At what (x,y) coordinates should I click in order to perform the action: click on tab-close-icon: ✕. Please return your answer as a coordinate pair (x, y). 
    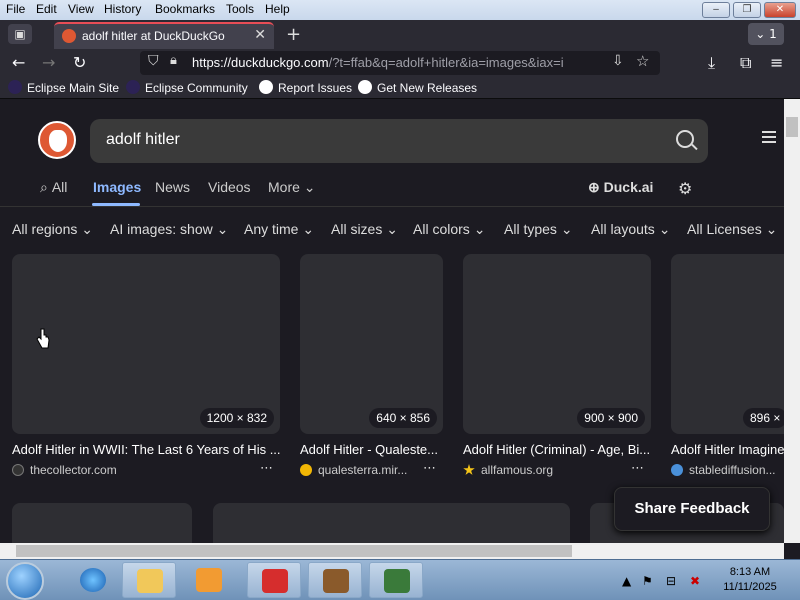
    Looking at the image, I should click on (260, 35).